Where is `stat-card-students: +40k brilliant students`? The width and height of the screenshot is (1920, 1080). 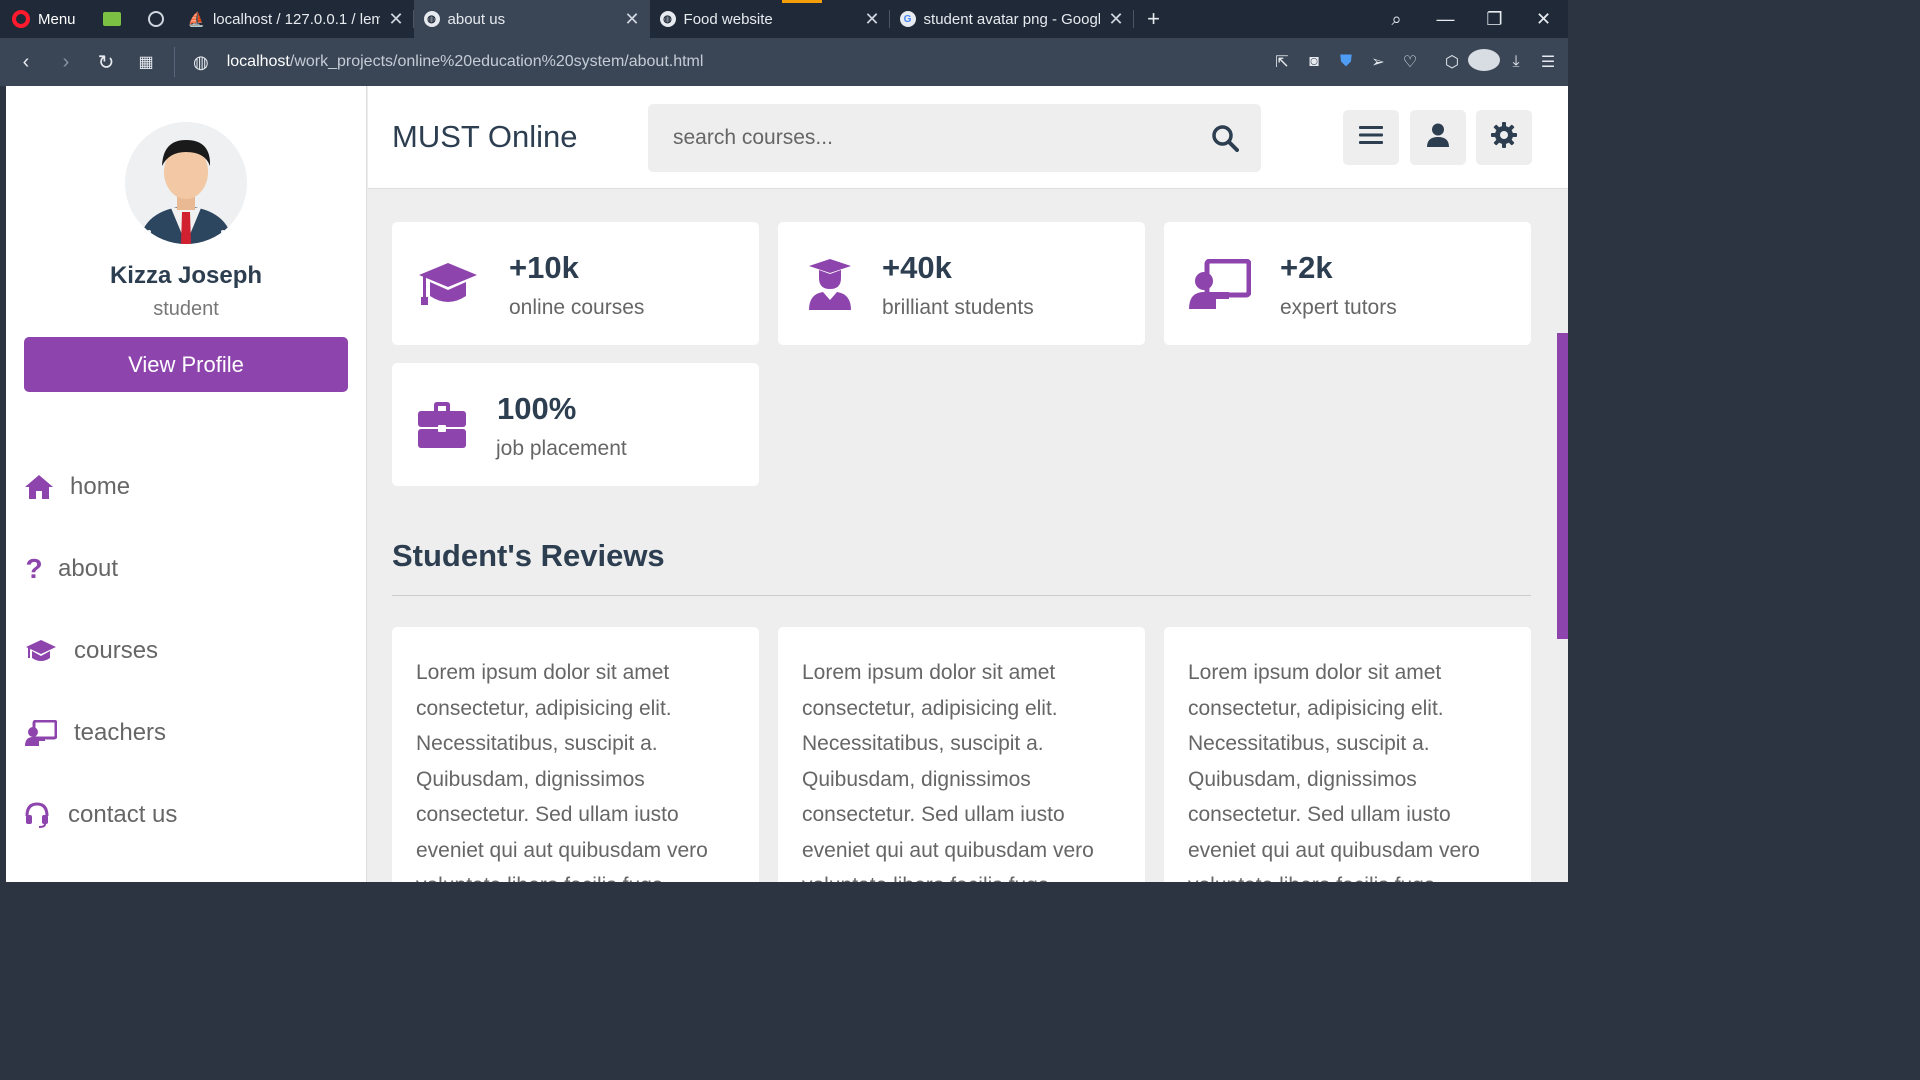 stat-card-students: +40k brilliant students is located at coordinates (961, 283).